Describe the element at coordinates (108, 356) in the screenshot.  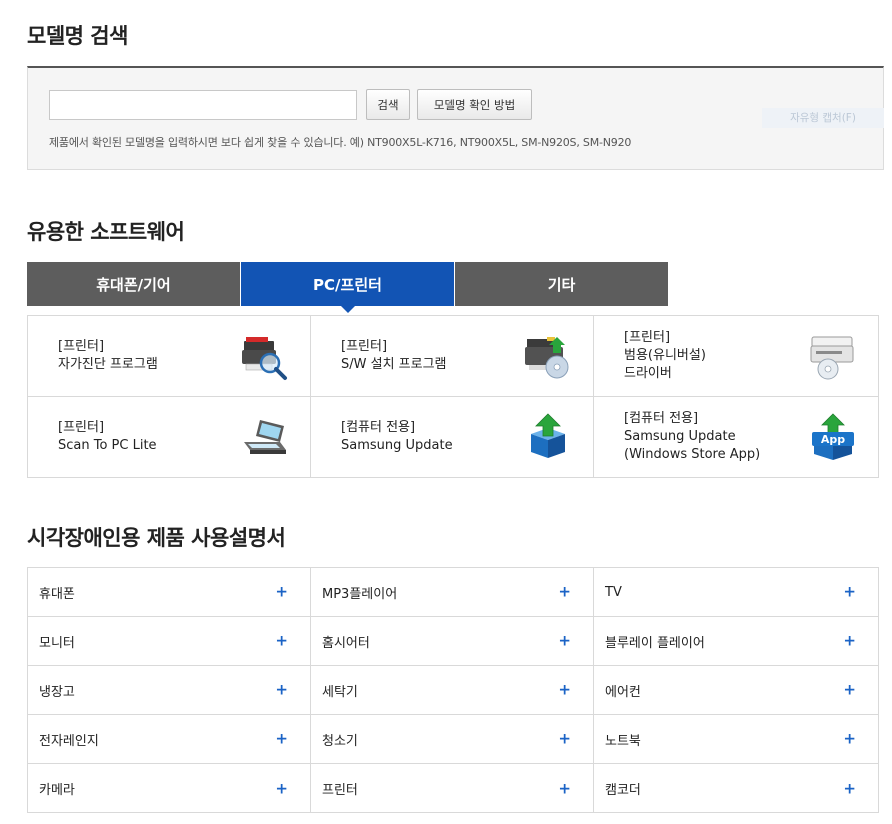
I see `software-item-text: [프린터] 자가진단 프로그램` at that location.